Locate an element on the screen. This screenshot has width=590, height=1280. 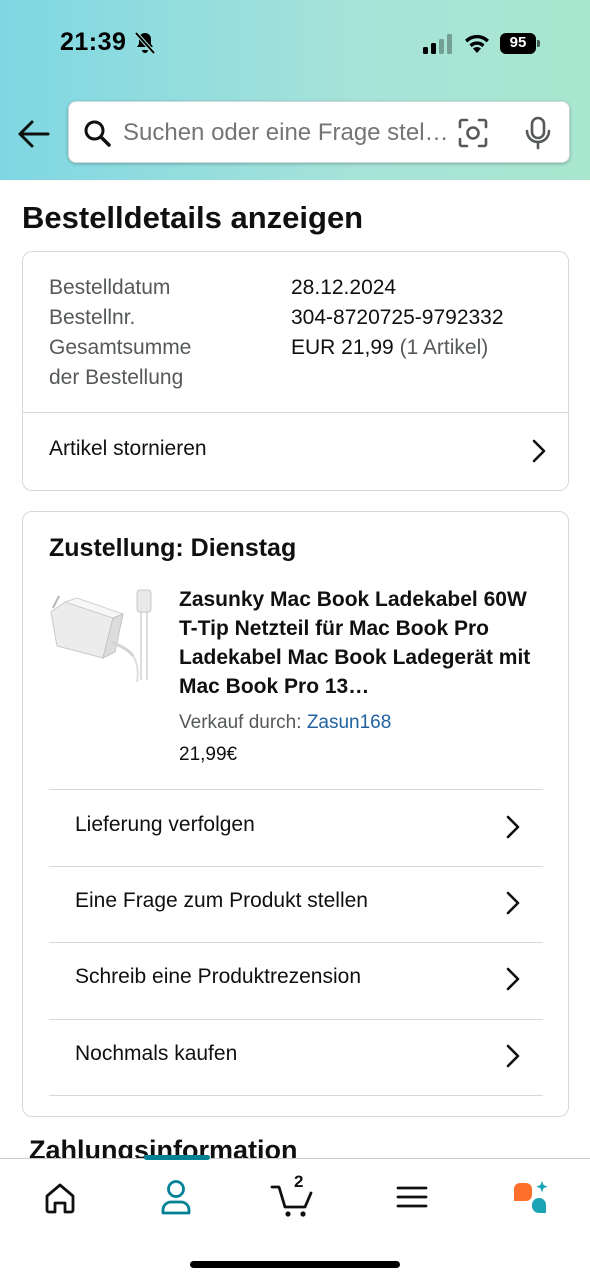
buy-again-row: Nochmals kaufen is located at coordinates (296, 1058).